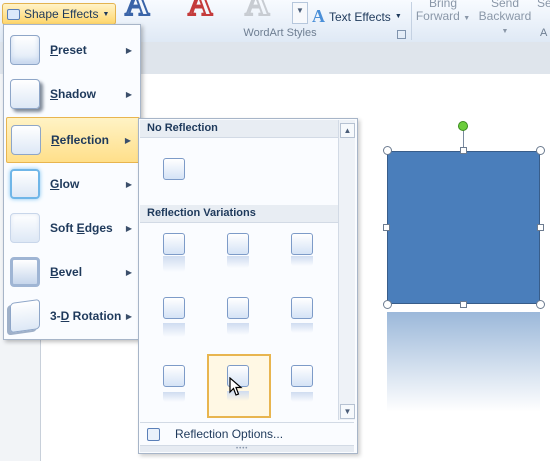 The width and height of the screenshot is (550, 461). What do you see at coordinates (463, 362) in the screenshot?
I see `shape-reflection` at bounding box center [463, 362].